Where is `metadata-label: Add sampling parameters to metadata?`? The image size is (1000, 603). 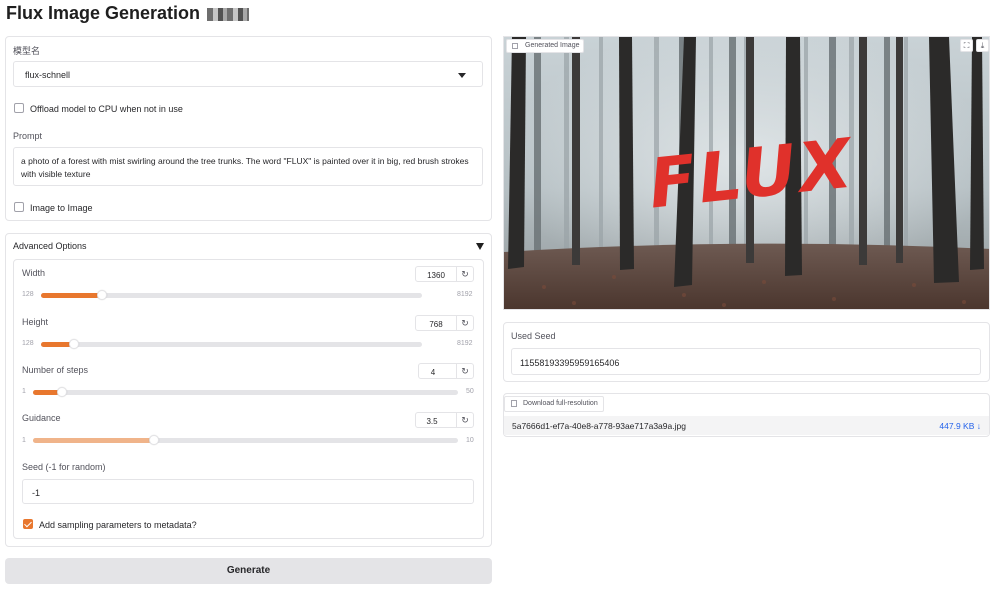
metadata-label: Add sampling parameters to metadata? is located at coordinates (118, 525).